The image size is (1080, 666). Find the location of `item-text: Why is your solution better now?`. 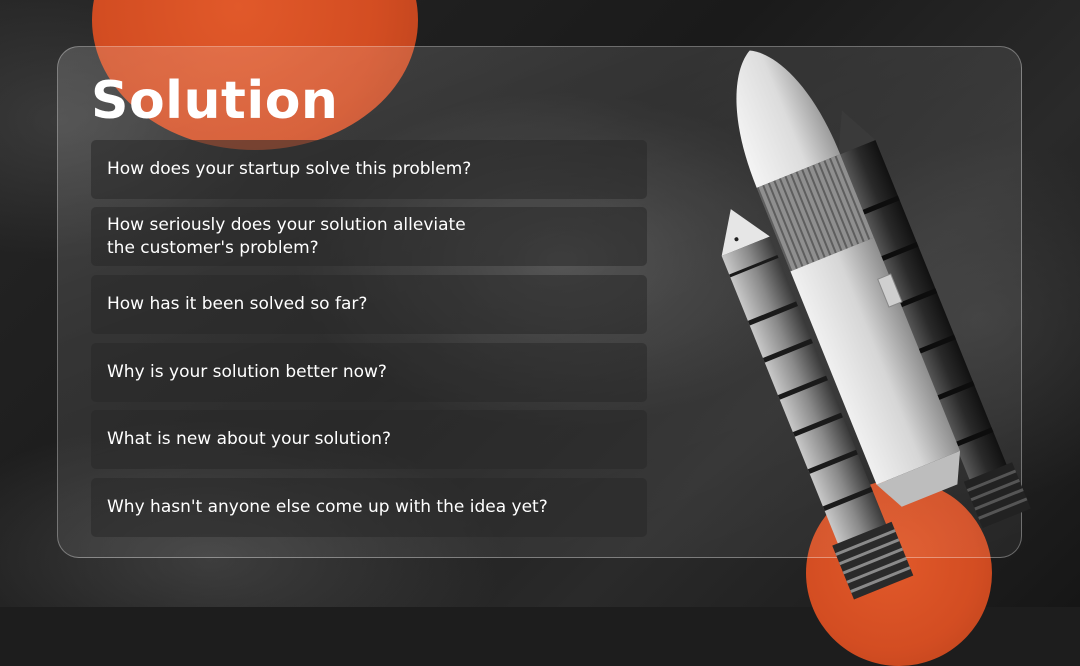

item-text: Why is your solution better now? is located at coordinates (247, 372).